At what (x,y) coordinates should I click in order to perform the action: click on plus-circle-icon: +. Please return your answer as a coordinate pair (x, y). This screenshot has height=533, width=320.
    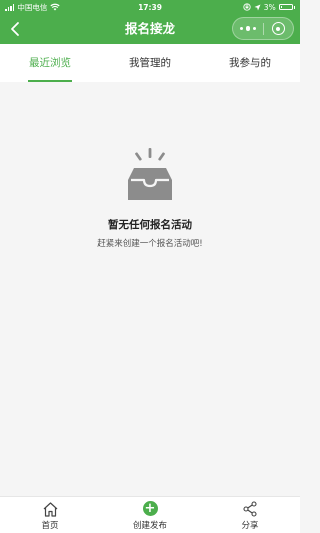
    Looking at the image, I should click on (150, 508).